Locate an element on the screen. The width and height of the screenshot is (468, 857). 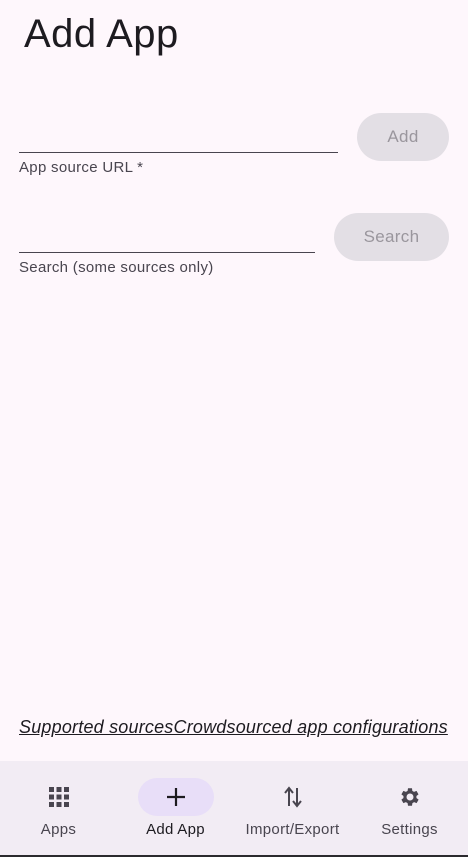
app-source-url-label: App source URL * is located at coordinates (81, 167).